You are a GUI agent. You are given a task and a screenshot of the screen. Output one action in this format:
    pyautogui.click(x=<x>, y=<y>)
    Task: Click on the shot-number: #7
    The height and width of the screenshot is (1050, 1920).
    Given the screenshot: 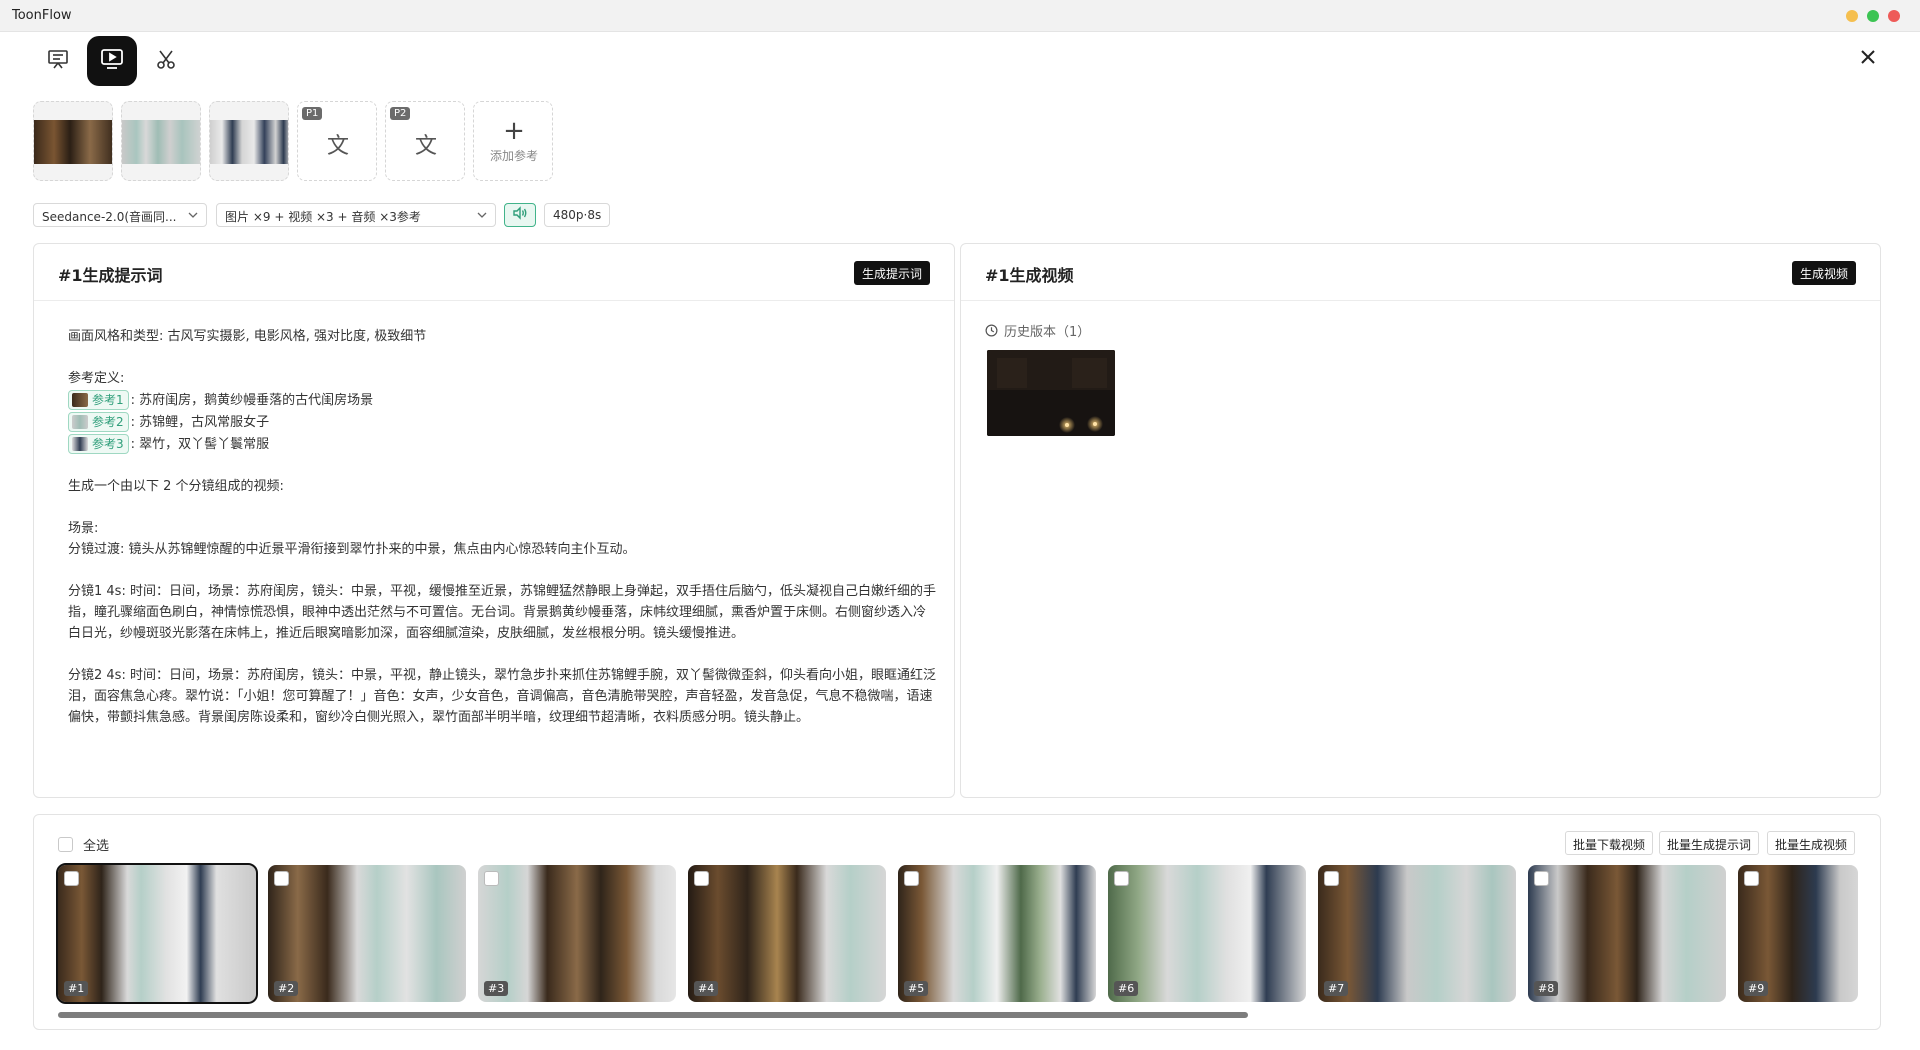 What is the action you would take?
    pyautogui.click(x=1336, y=988)
    